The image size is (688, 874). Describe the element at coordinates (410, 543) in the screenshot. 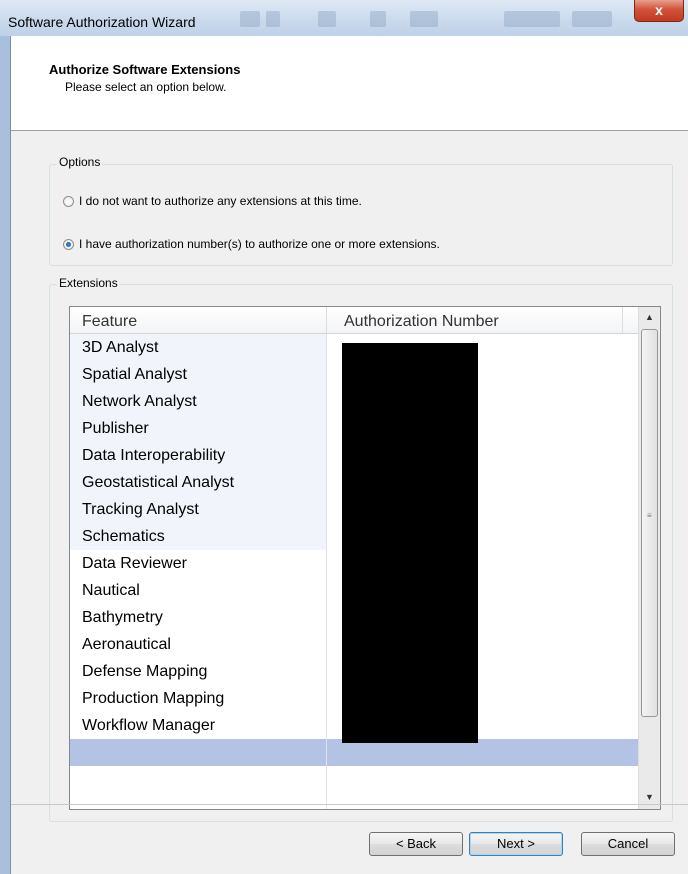

I see `redacted-authorization-numbers` at that location.